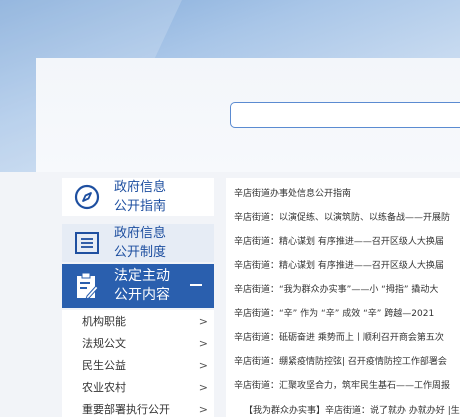 The image size is (460, 420). What do you see at coordinates (138, 387) in the screenshot?
I see `submenu-item-agriculture: 农业农村 >` at bounding box center [138, 387].